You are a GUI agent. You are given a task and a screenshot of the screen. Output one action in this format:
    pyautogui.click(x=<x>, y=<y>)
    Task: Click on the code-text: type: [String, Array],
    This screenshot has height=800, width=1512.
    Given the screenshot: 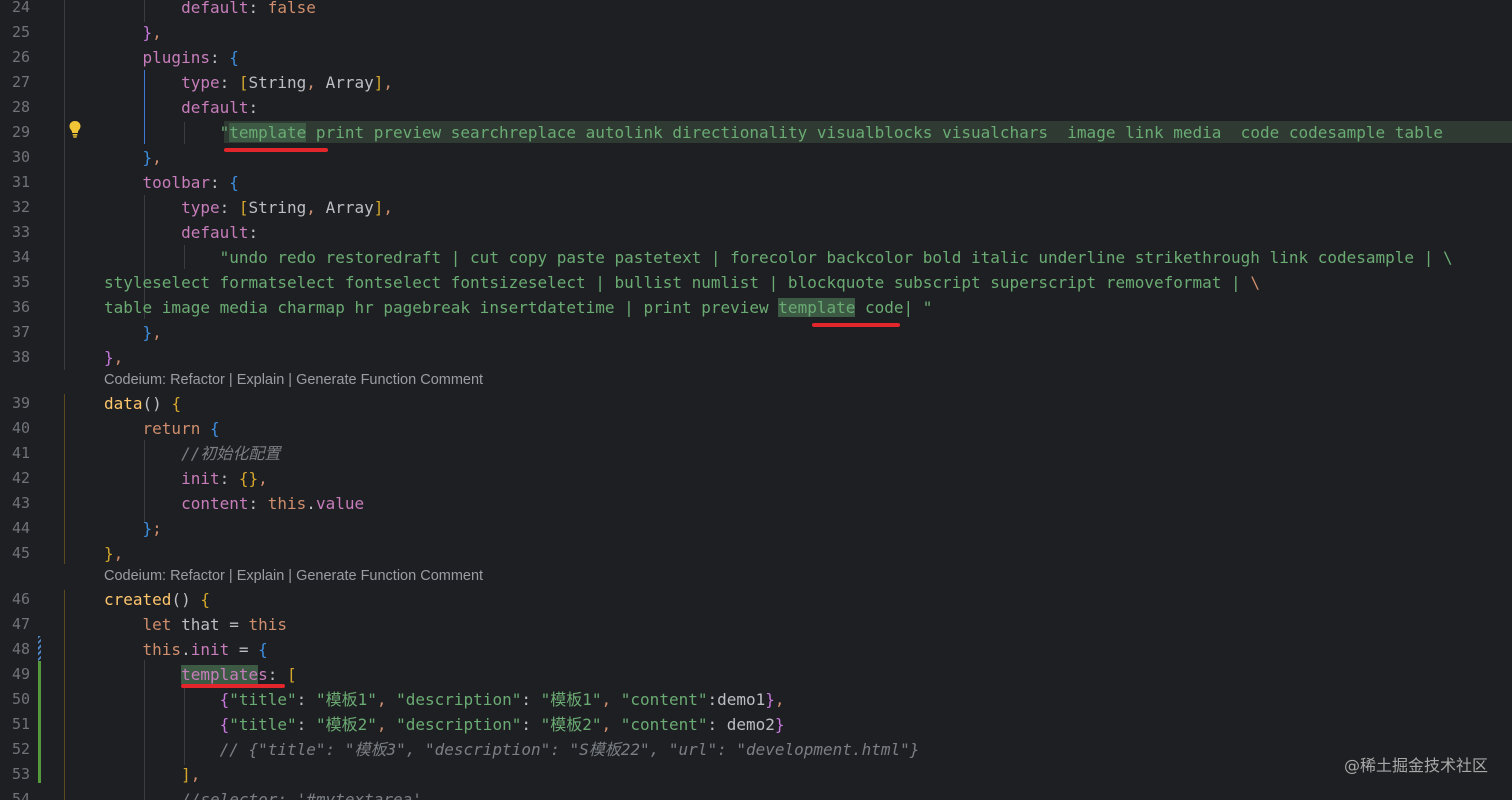 What is the action you would take?
    pyautogui.click(x=248, y=82)
    